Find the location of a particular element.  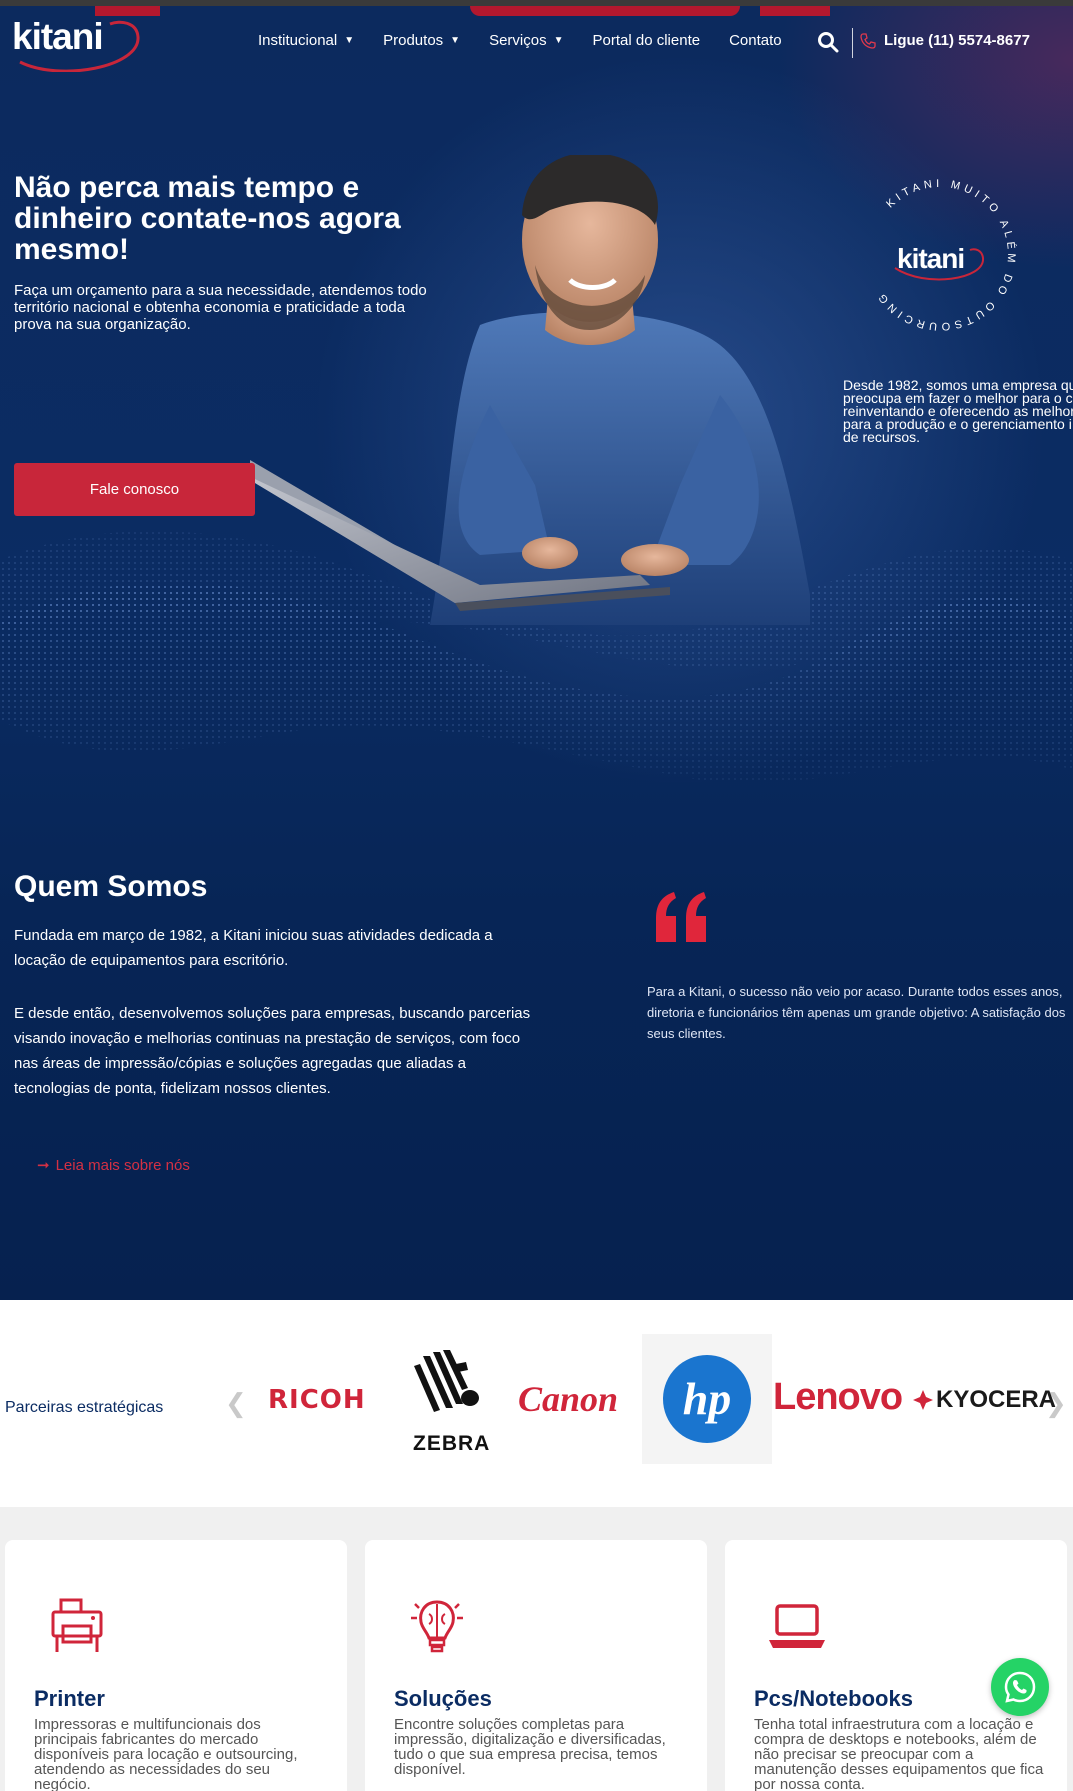

chevron-left-icon: ❮ is located at coordinates (236, 1403).